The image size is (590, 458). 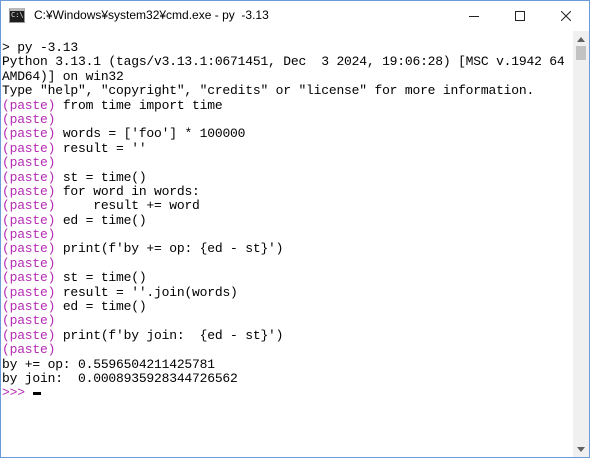 What do you see at coordinates (581, 53) in the screenshot?
I see `scrollbar-thumb` at bounding box center [581, 53].